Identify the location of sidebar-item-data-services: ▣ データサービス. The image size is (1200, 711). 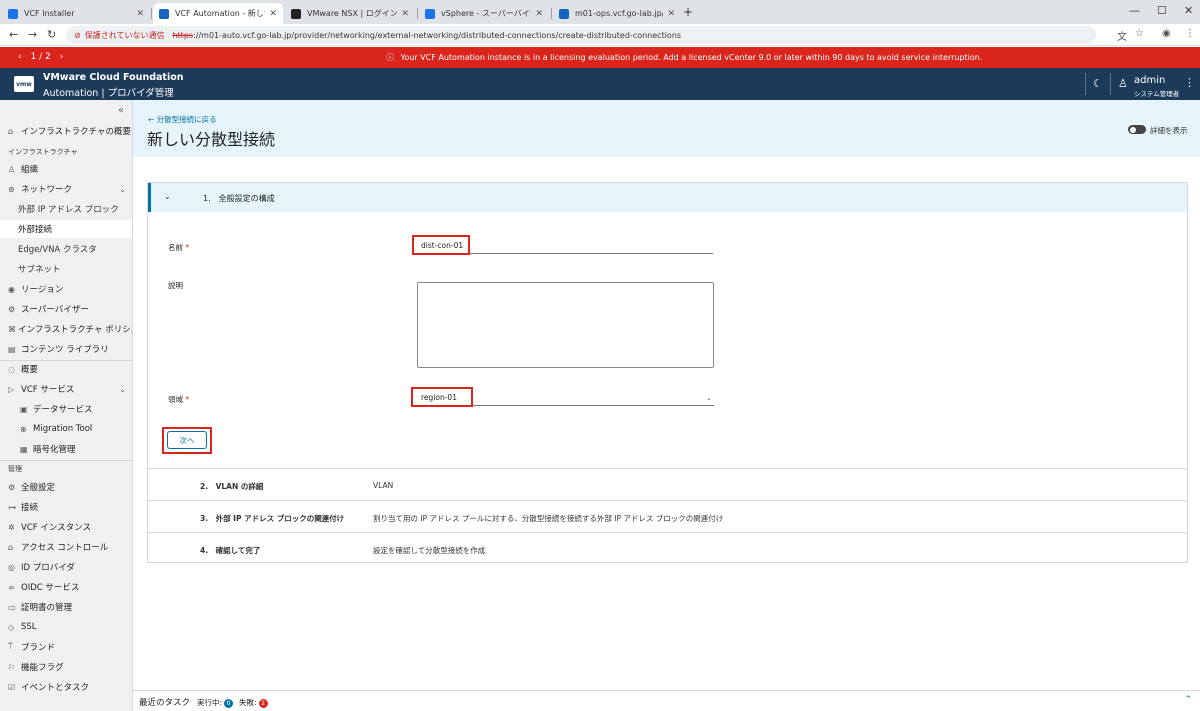
(66, 409).